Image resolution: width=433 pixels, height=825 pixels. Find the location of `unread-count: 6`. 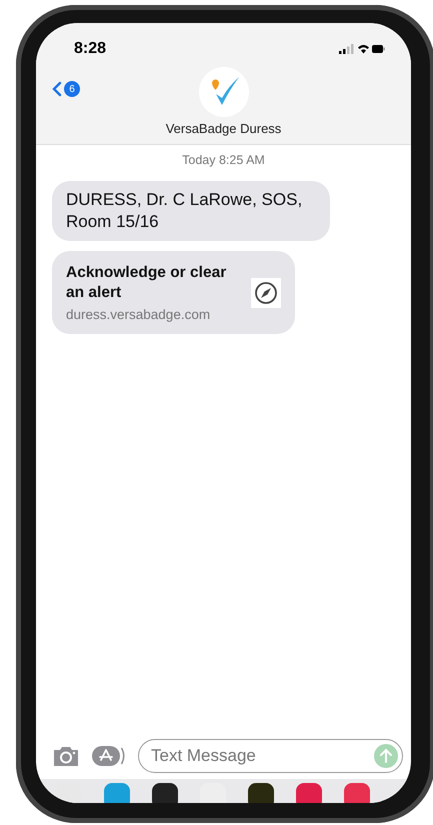

unread-count: 6 is located at coordinates (72, 89).